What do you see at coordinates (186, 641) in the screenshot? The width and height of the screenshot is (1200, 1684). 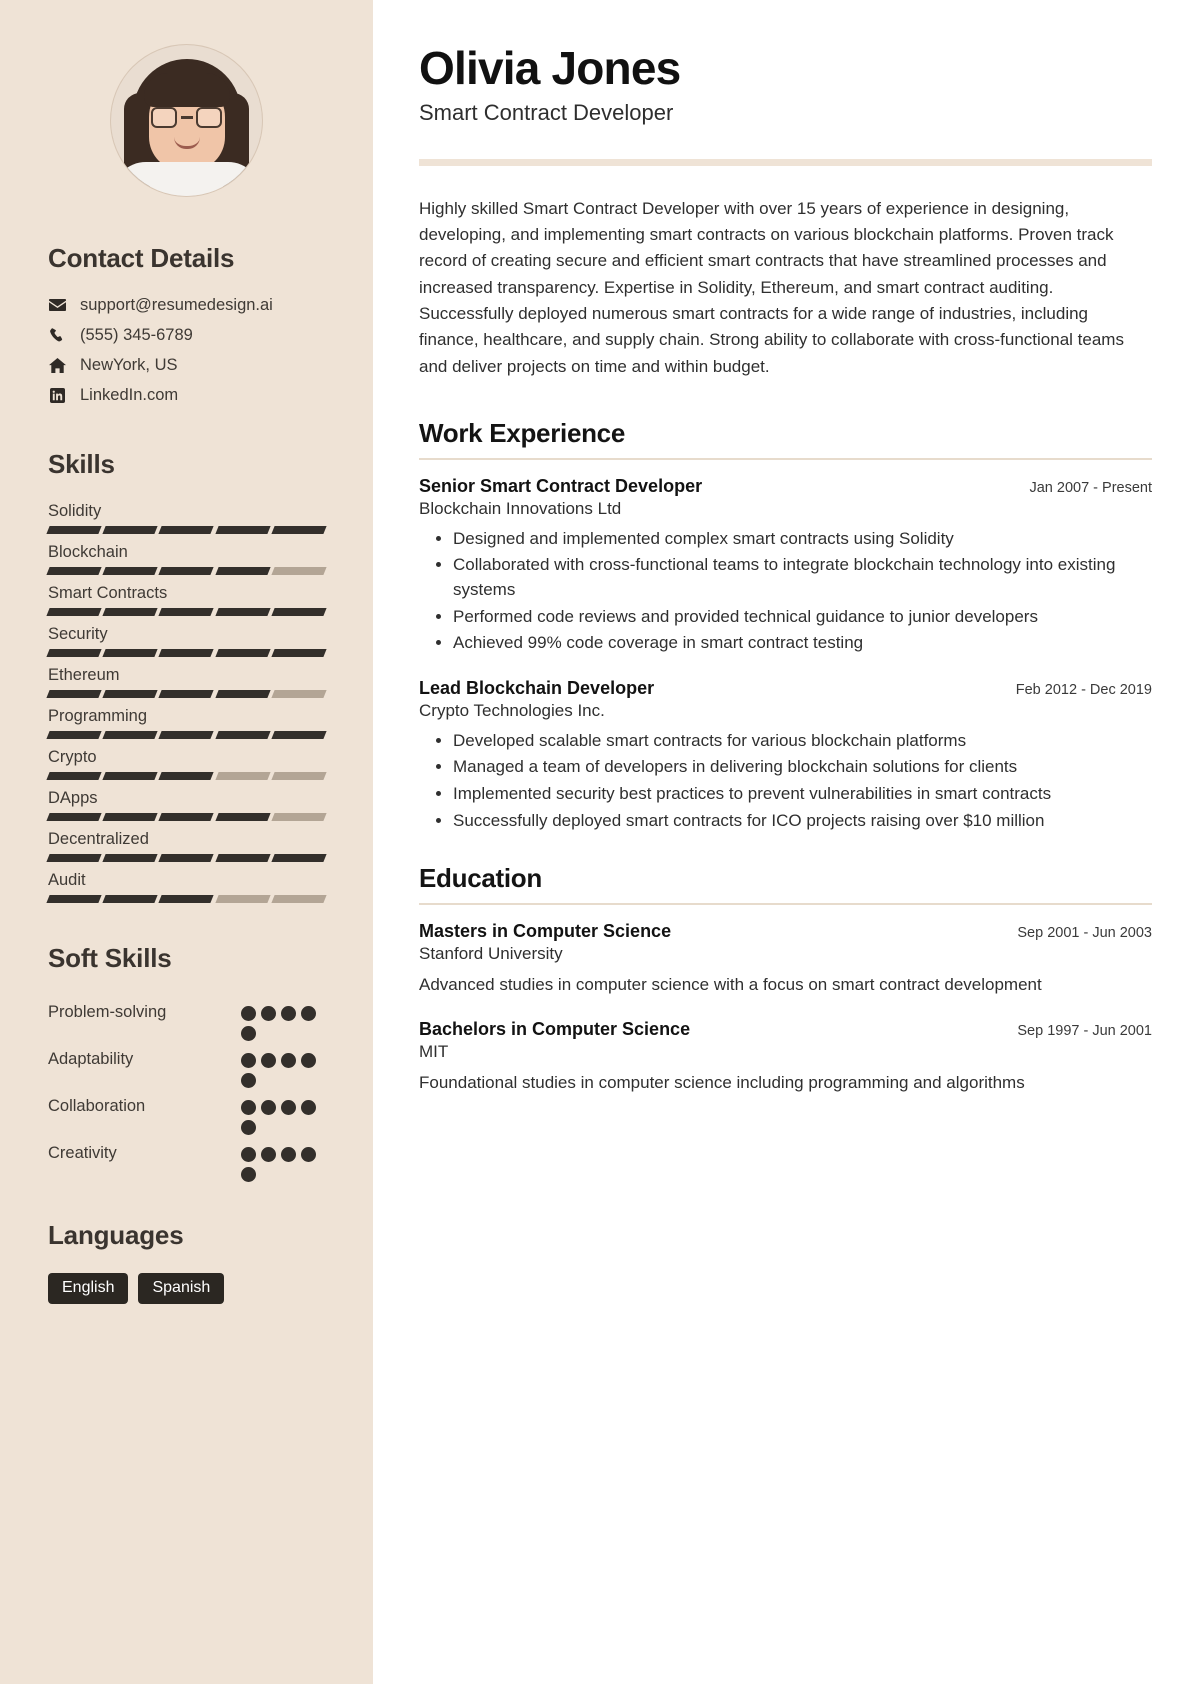 I see `skill-item: Security` at bounding box center [186, 641].